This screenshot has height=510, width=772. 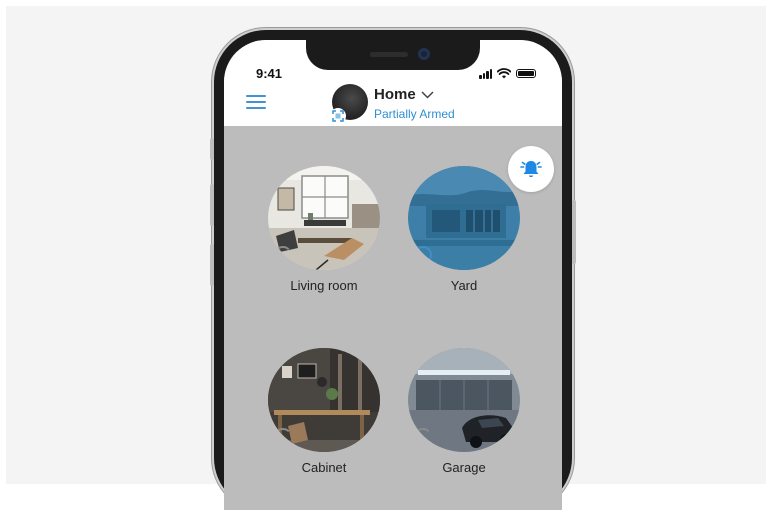 I want to click on hub-name: Home, so click(x=395, y=94).